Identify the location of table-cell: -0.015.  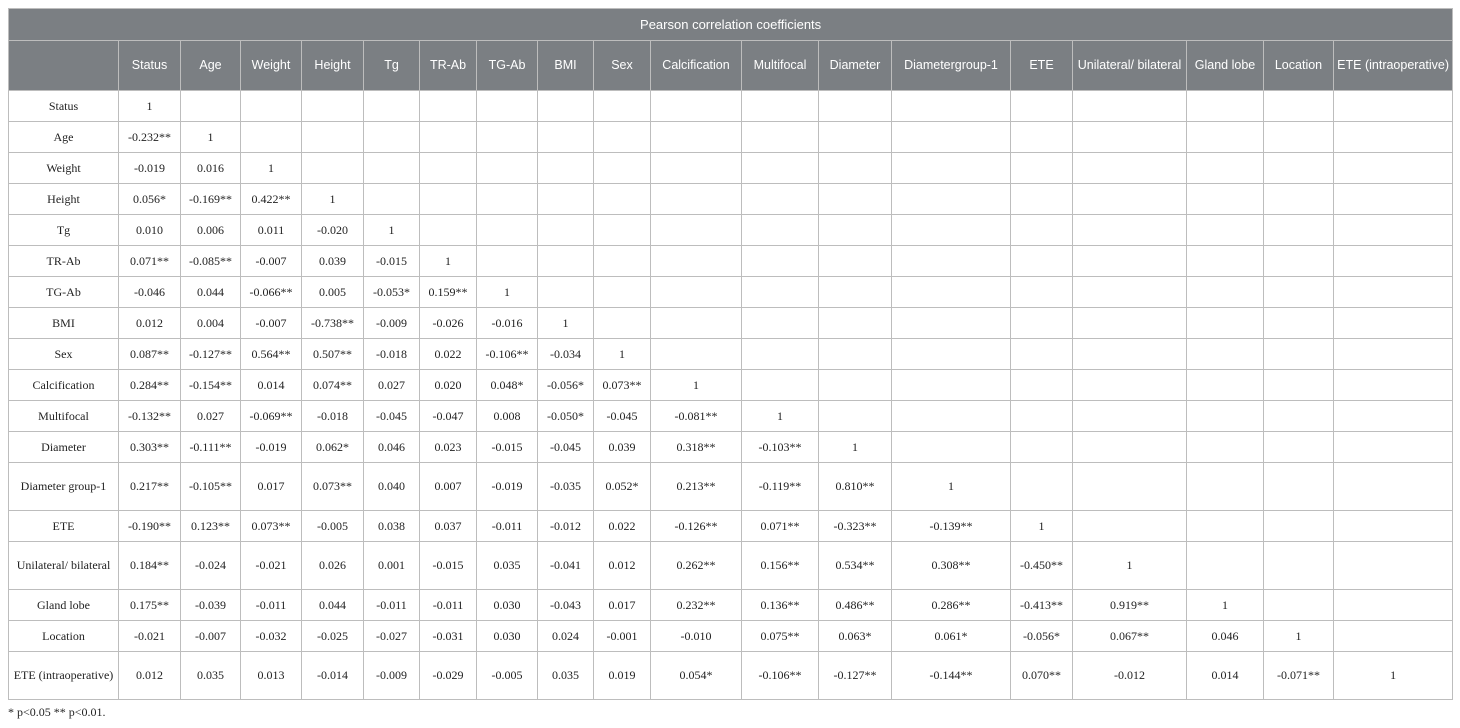
(507, 447).